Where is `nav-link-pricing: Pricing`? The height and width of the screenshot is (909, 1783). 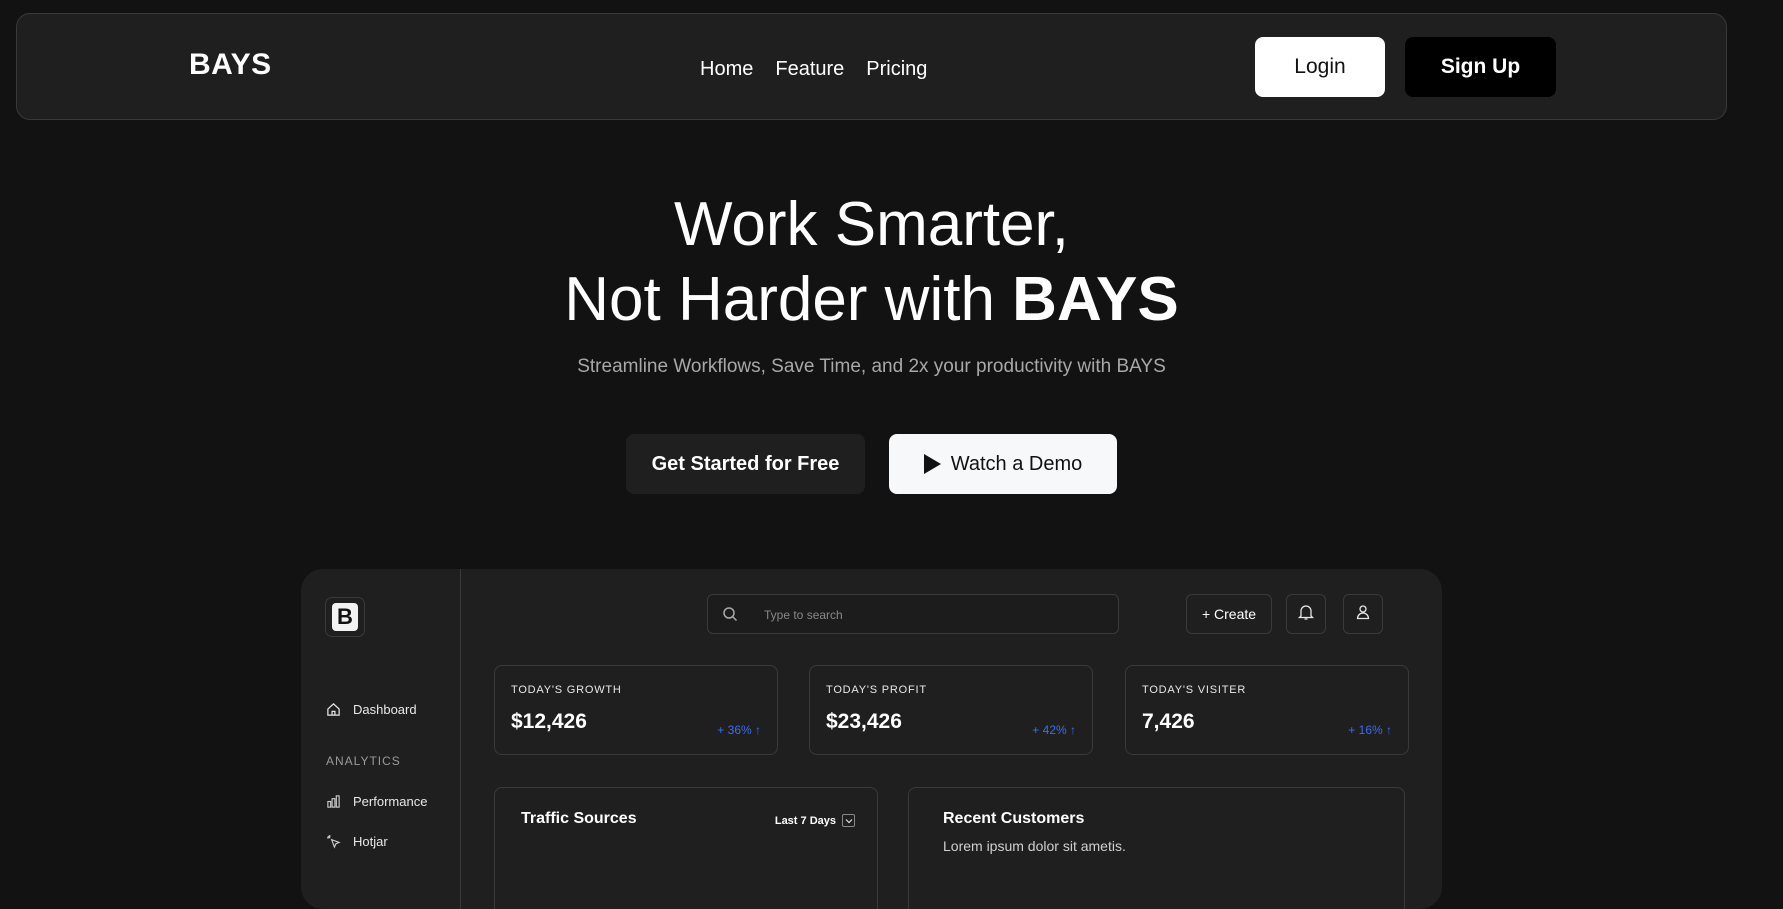 nav-link-pricing: Pricing is located at coordinates (896, 69).